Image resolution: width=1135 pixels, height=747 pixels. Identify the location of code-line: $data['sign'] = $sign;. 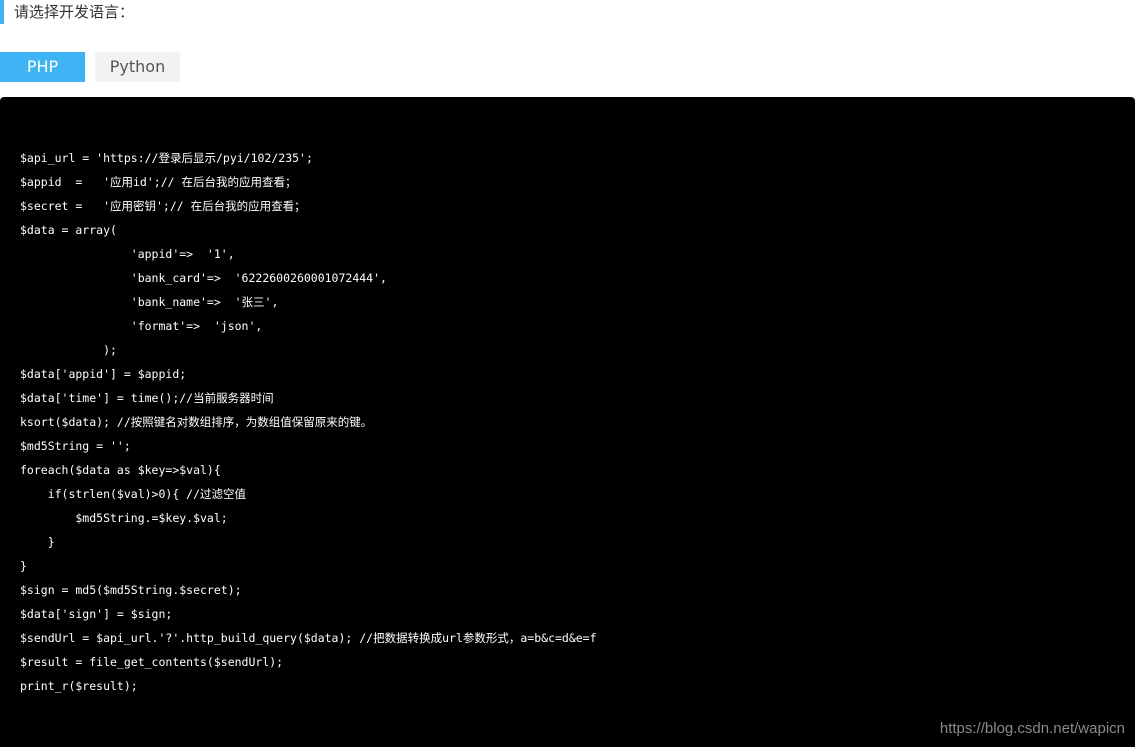
(96, 614).